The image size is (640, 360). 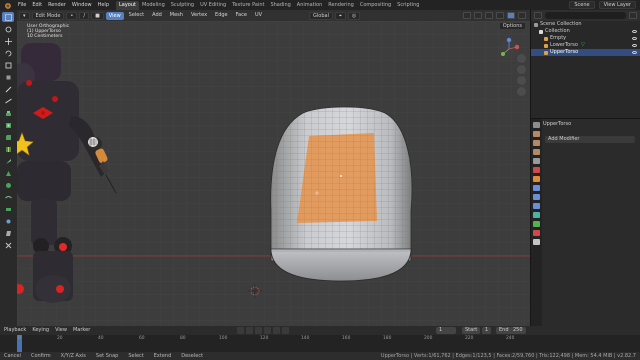 What do you see at coordinates (72, 15) in the screenshot?
I see `vertex-select-icon: •` at bounding box center [72, 15].